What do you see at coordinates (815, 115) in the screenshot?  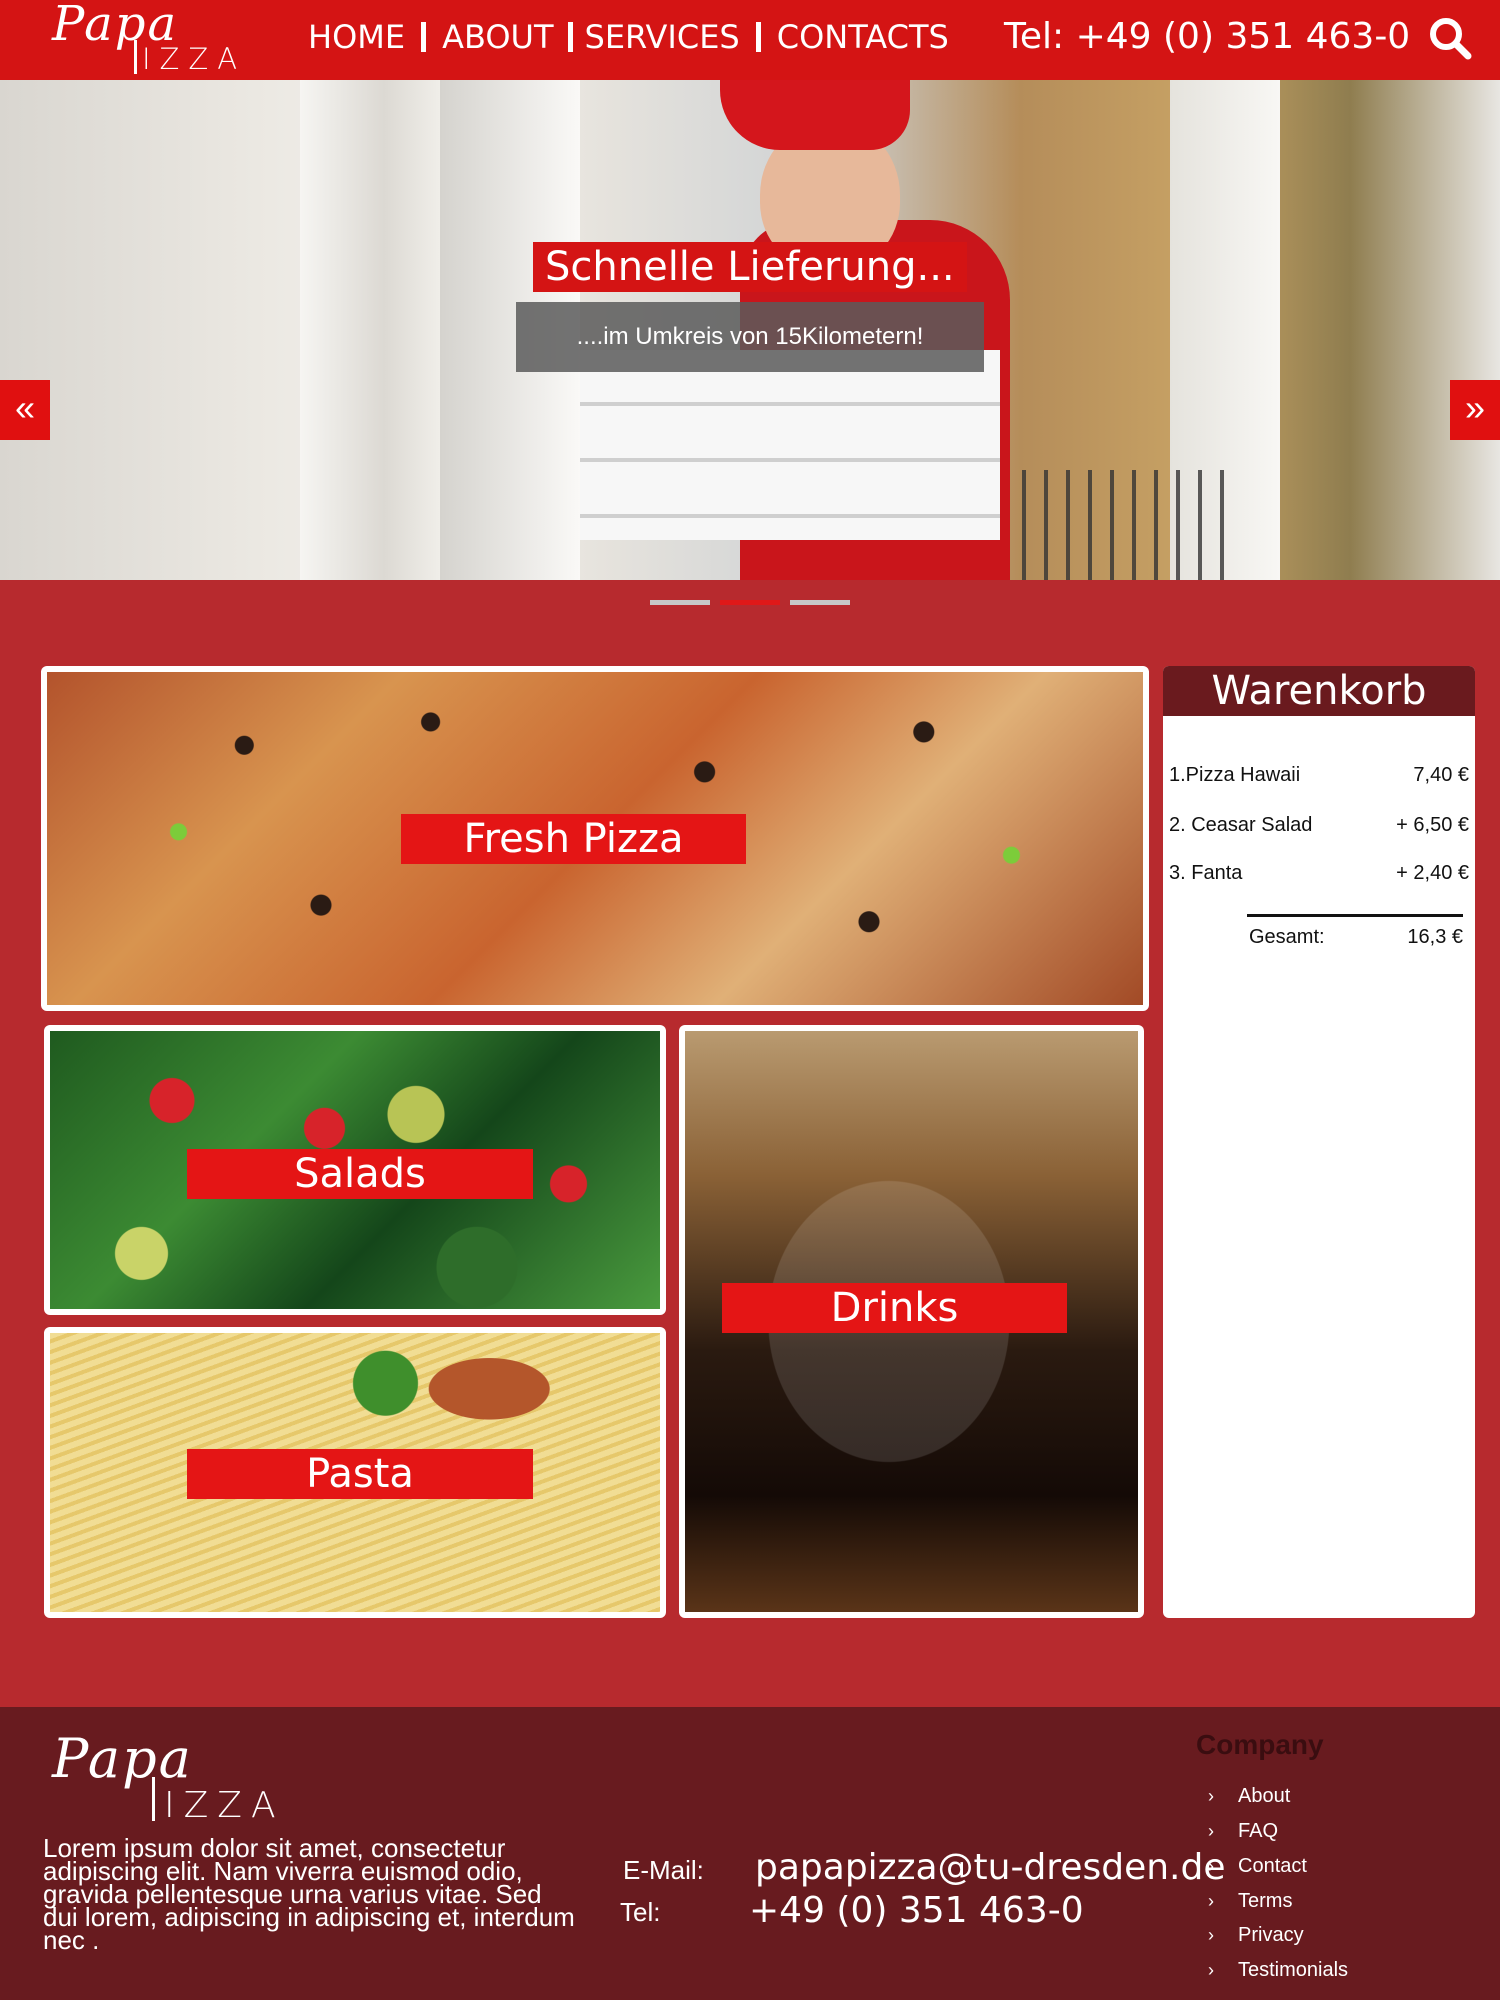 I see `delivery-person-cap` at bounding box center [815, 115].